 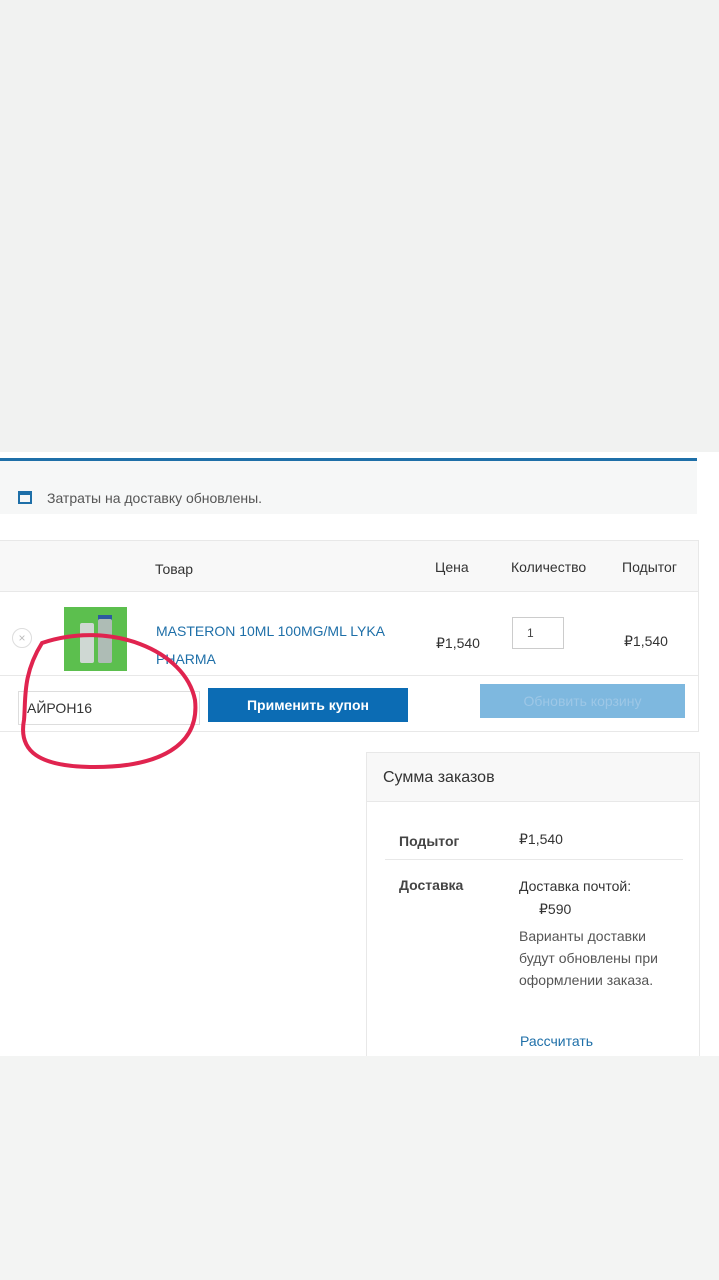 I want to click on cart-totals-header: Сумма заказов, so click(x=533, y=777).